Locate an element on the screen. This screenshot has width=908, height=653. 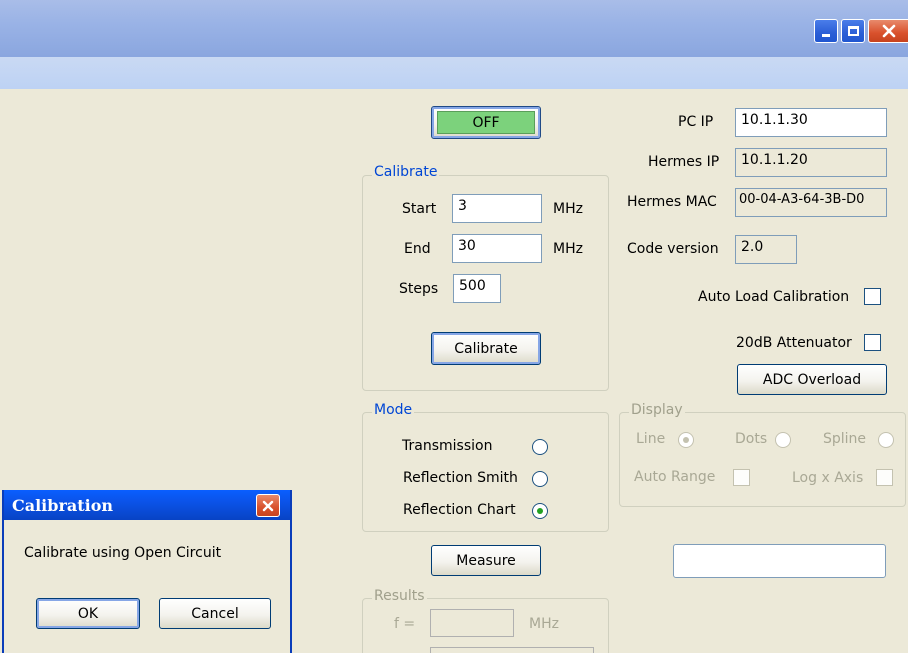
auto-load-calibration-label: Auto Load Calibration is located at coordinates (774, 297).